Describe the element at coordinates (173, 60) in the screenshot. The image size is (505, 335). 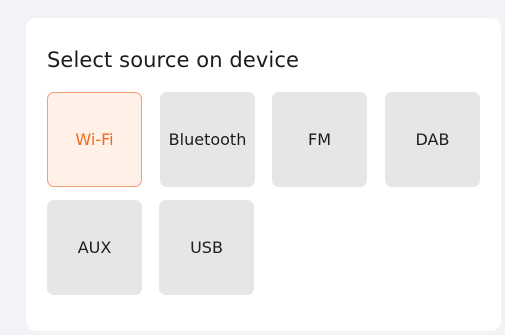
I see `panel-title: Select source on device` at that location.